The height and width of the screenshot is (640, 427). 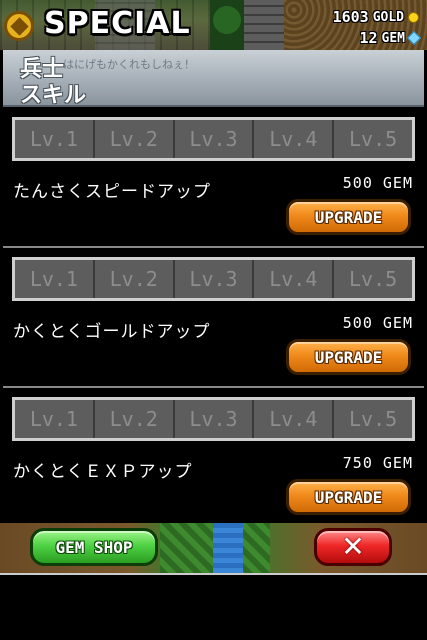 I want to click on banner-title-skill: スキル, so click(x=53, y=95).